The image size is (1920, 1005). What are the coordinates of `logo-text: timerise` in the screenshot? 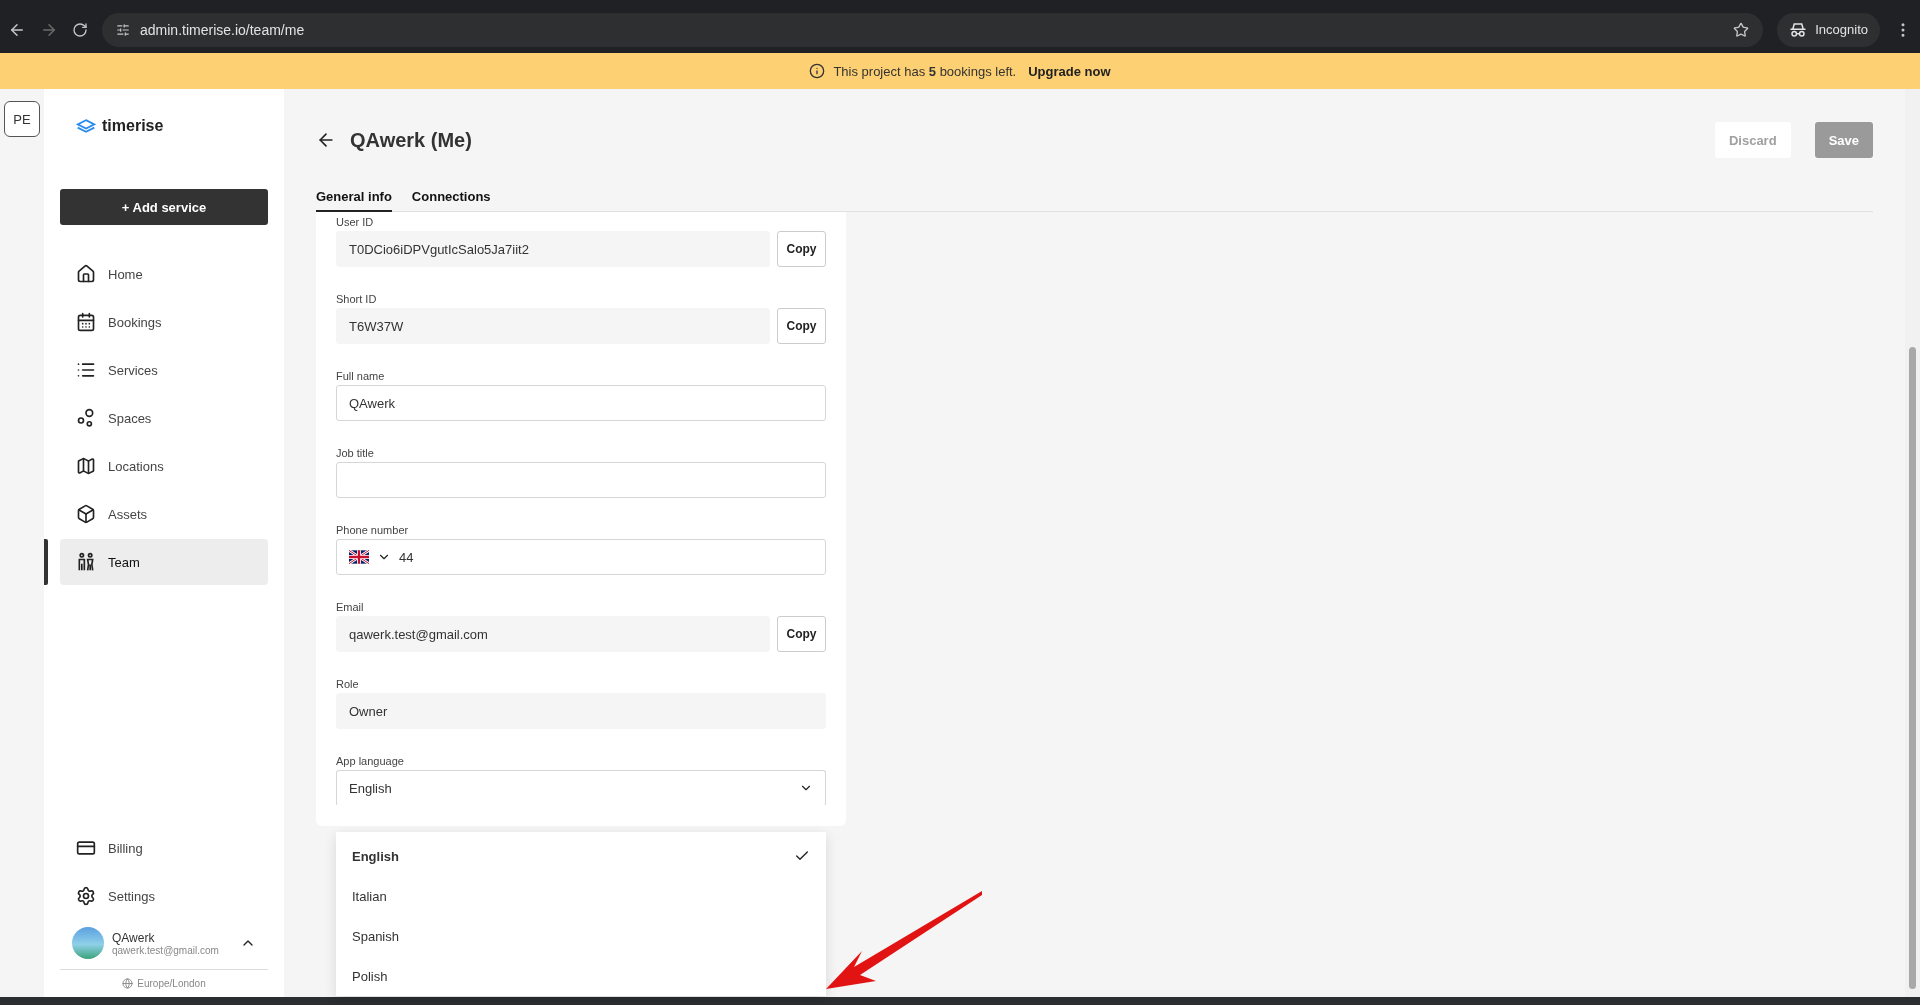 It's located at (133, 126).